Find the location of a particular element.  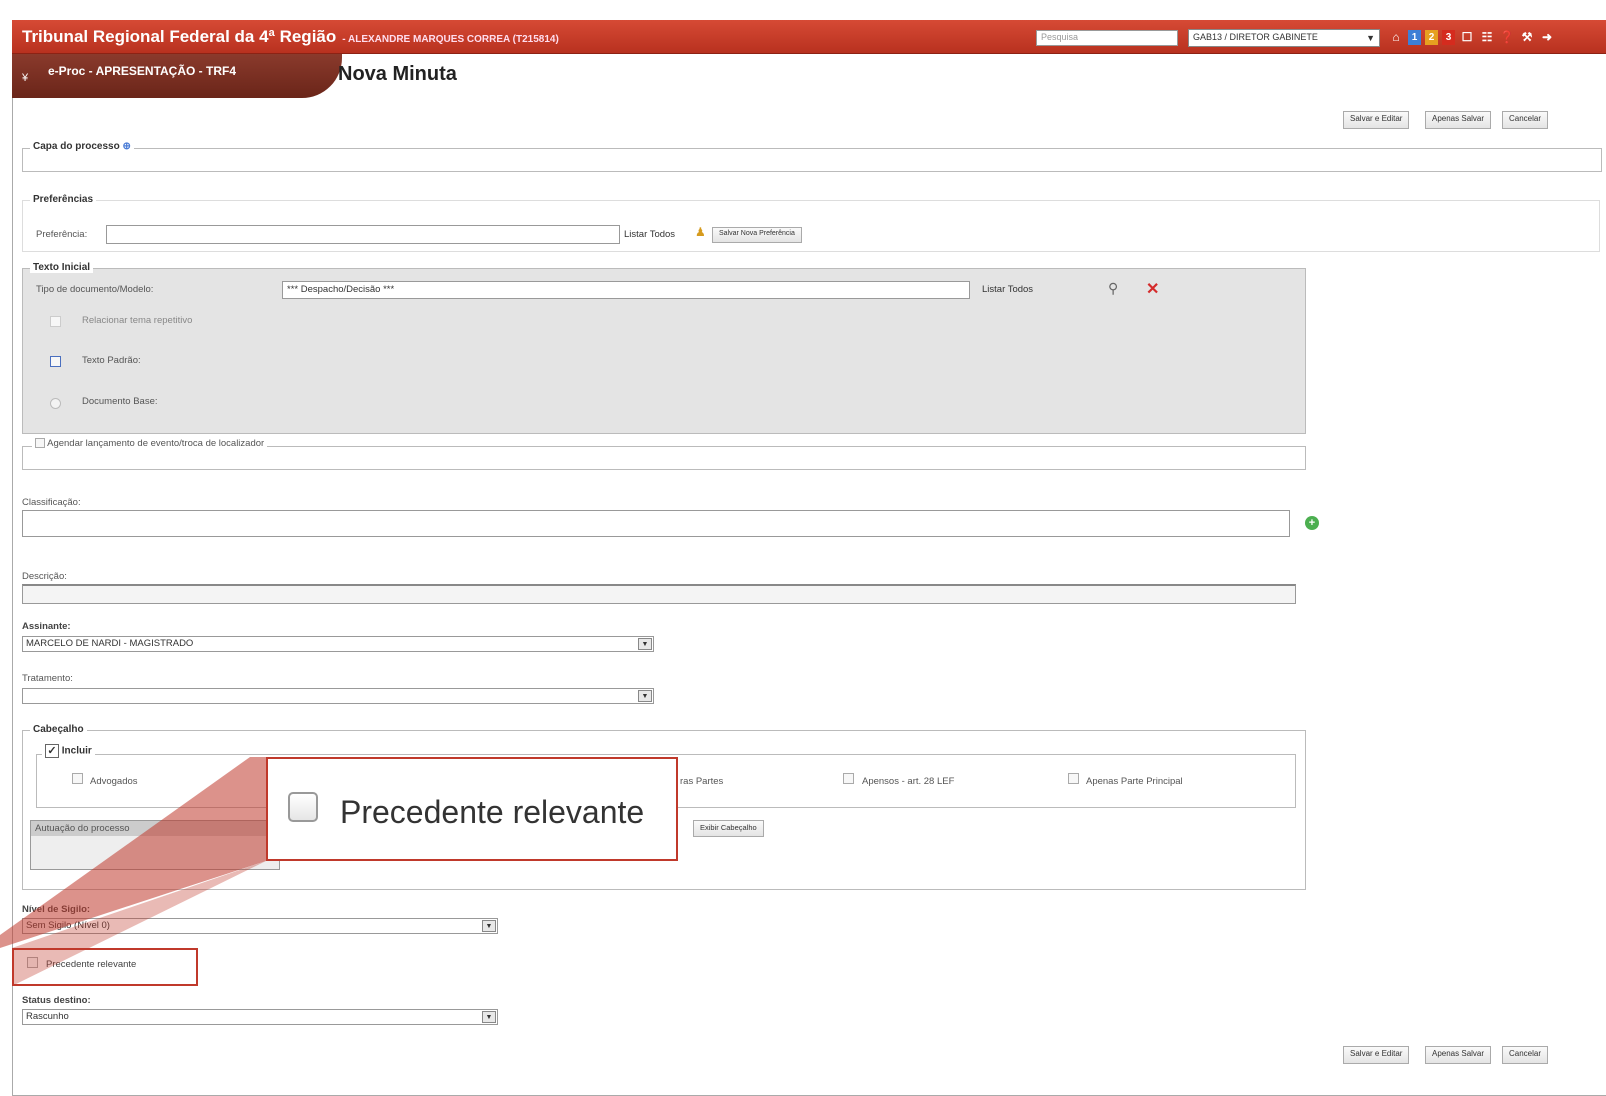

callout-zoom: Precedente relevante is located at coordinates (472, 809).